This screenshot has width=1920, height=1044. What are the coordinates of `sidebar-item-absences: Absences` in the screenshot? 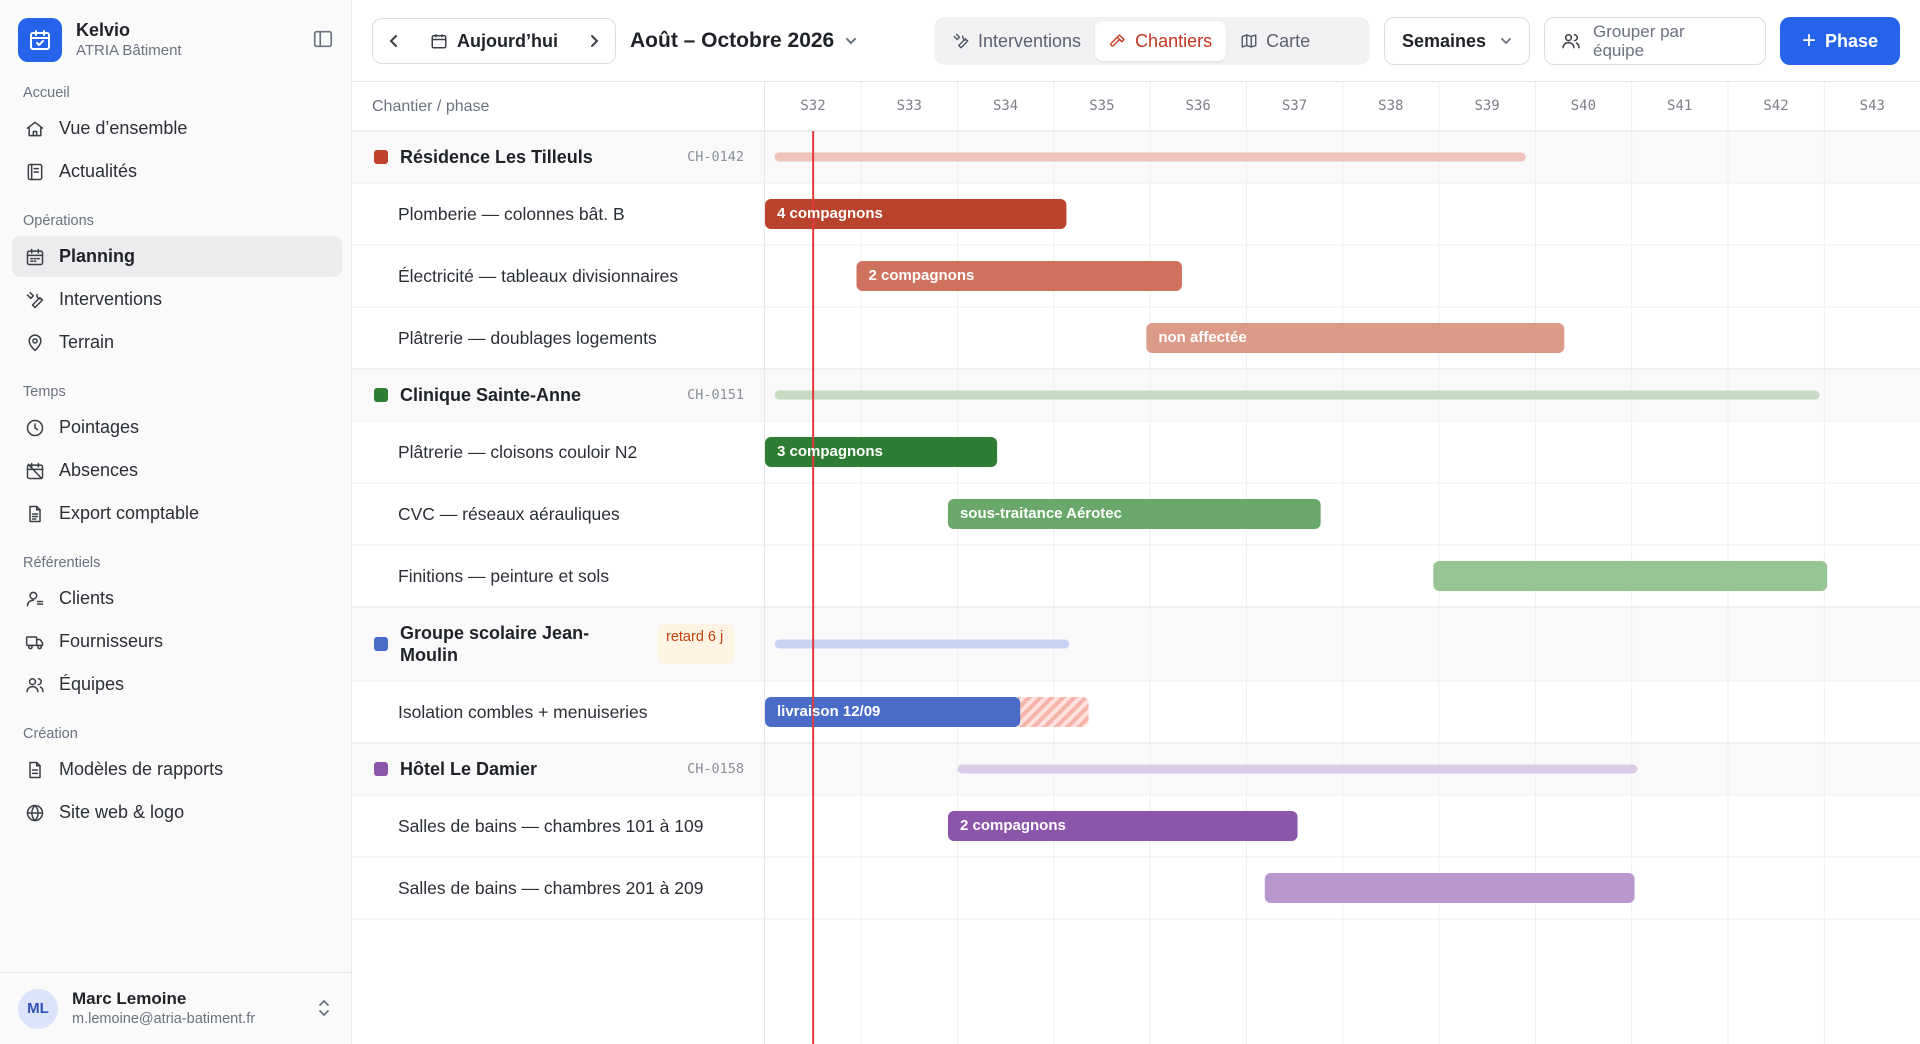 It's located at (177, 470).